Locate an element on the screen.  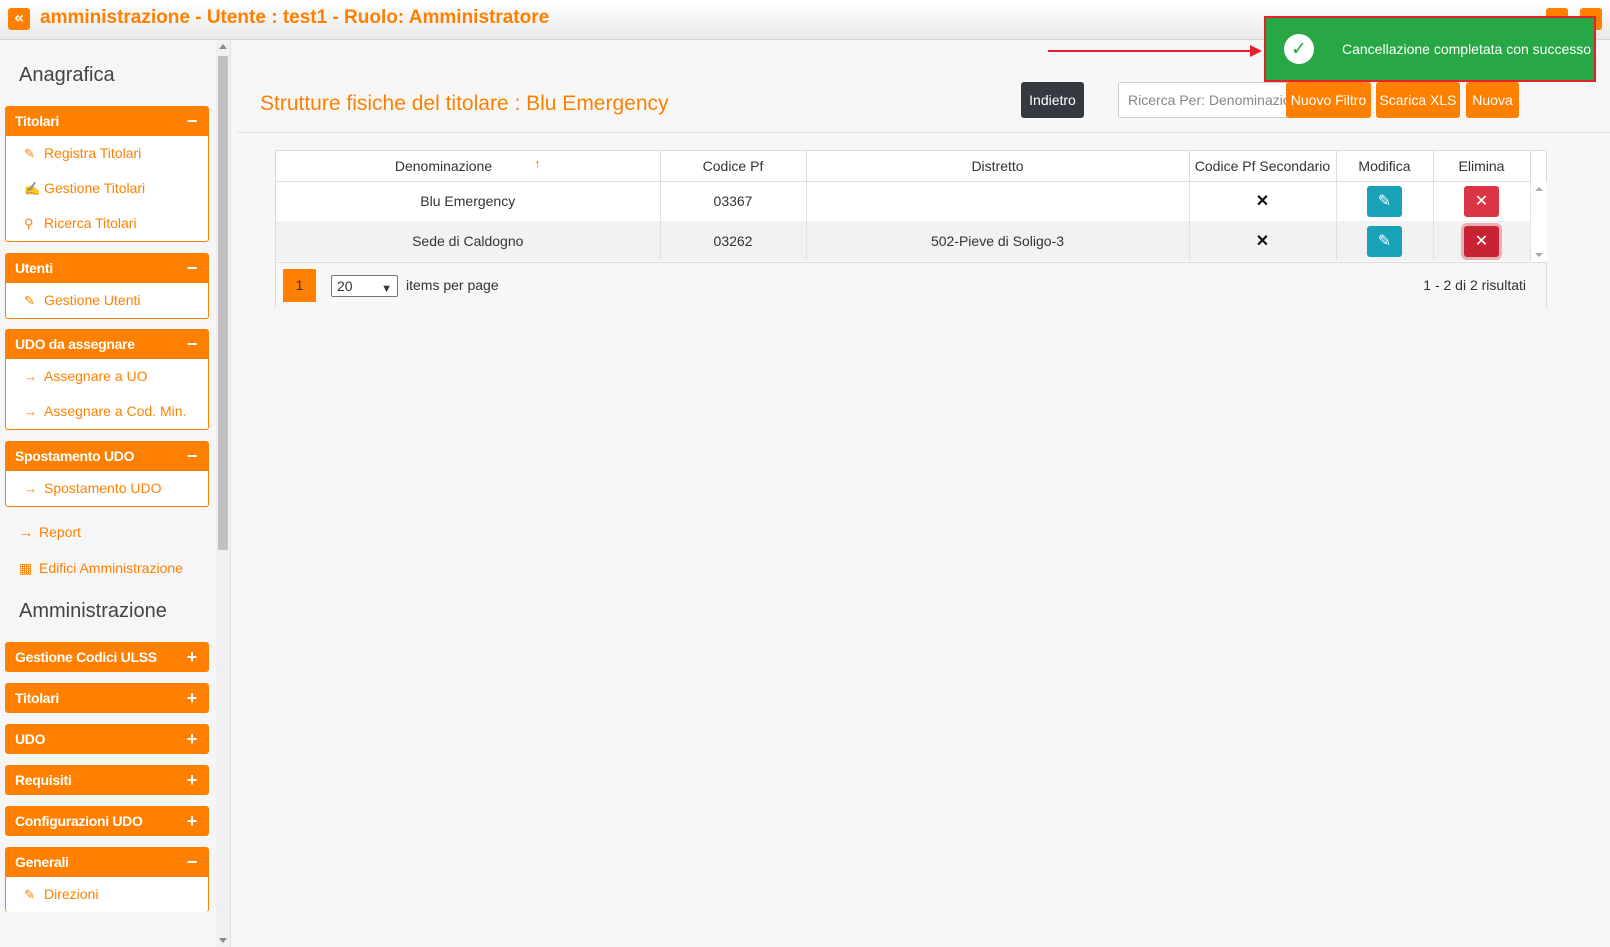
success-toast: ✓ Cancellazione completata con successo is located at coordinates (1430, 49).